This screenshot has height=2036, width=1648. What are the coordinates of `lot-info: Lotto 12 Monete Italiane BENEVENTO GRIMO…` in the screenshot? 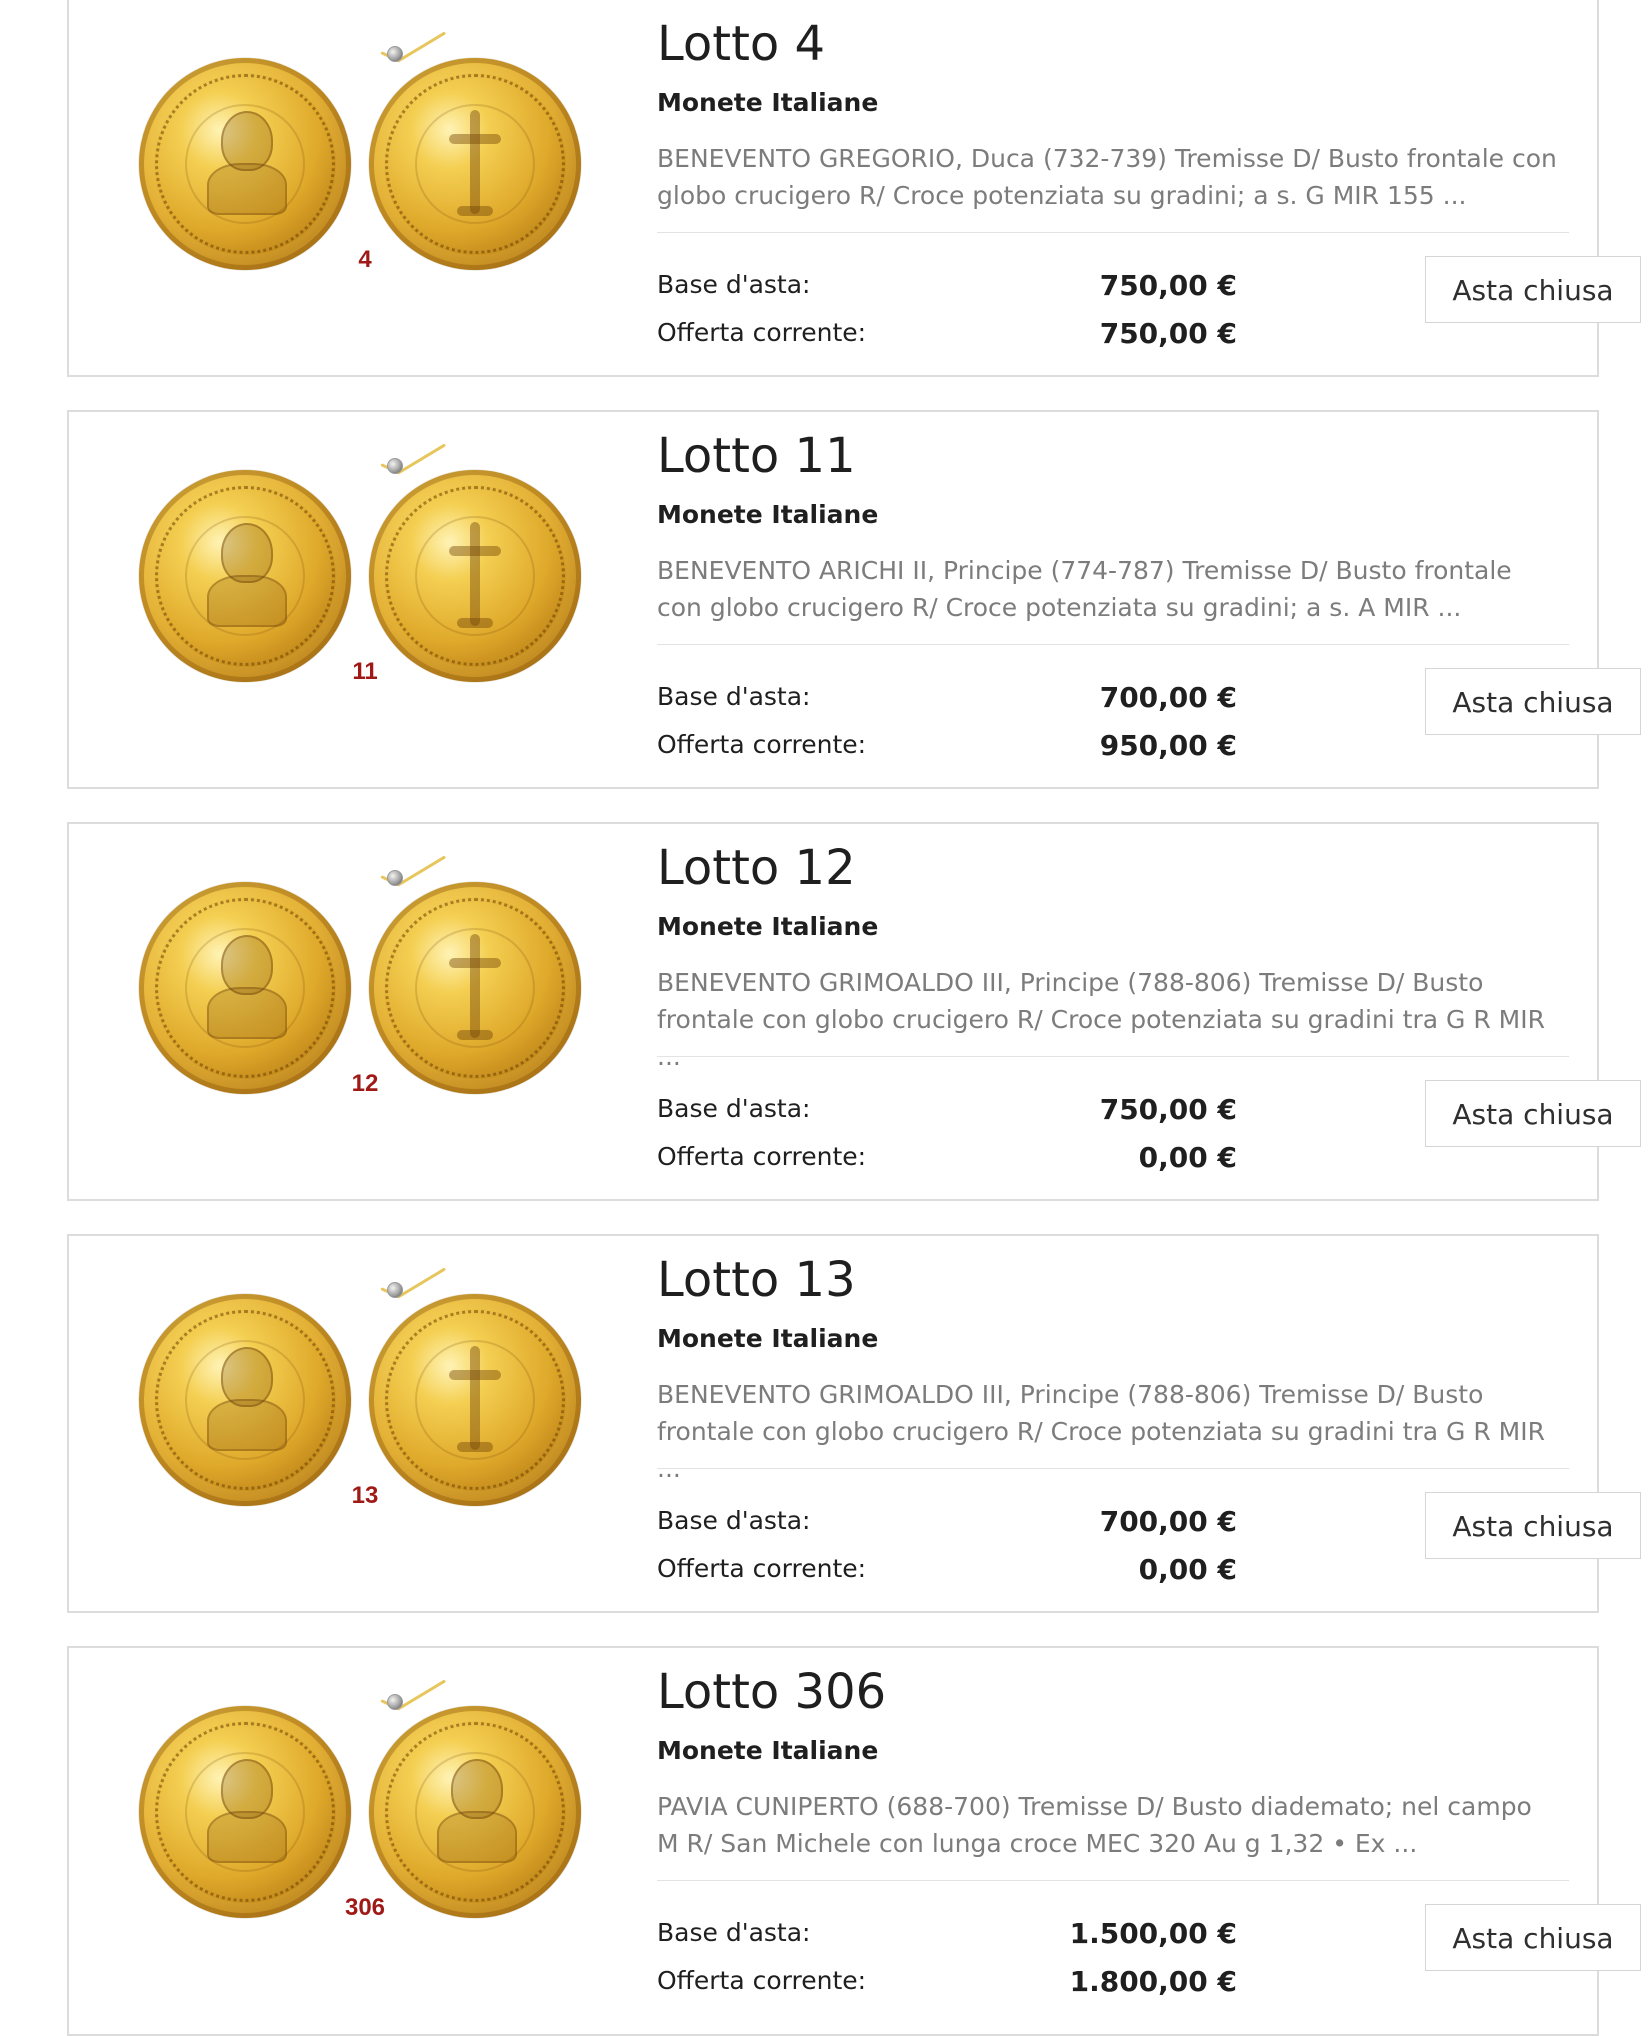 It's located at (1149, 1011).